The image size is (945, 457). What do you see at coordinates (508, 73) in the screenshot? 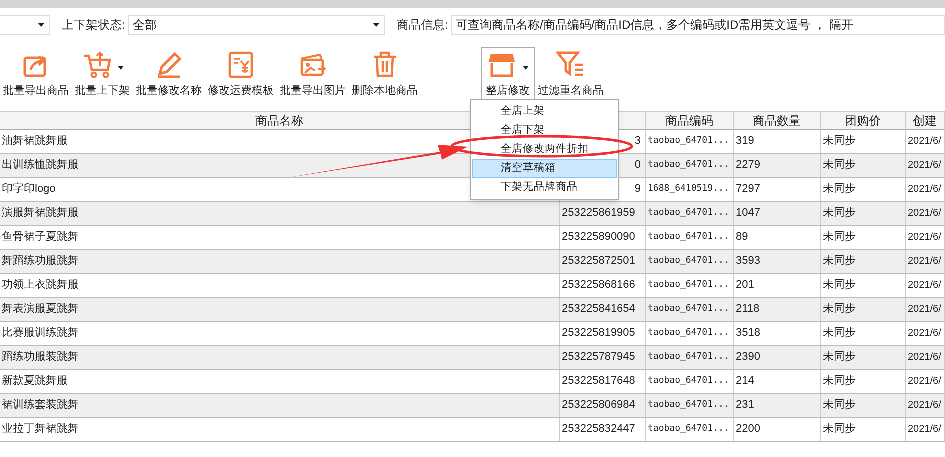
I see `toolbar-button: 整店修改` at bounding box center [508, 73].